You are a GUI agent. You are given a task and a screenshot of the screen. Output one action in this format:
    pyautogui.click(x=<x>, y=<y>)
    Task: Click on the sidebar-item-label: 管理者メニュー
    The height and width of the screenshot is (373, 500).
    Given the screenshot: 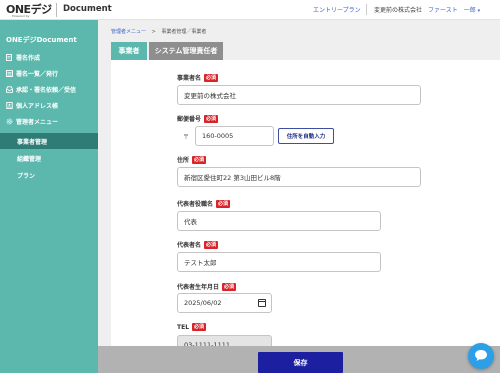 What is the action you would take?
    pyautogui.click(x=37, y=122)
    